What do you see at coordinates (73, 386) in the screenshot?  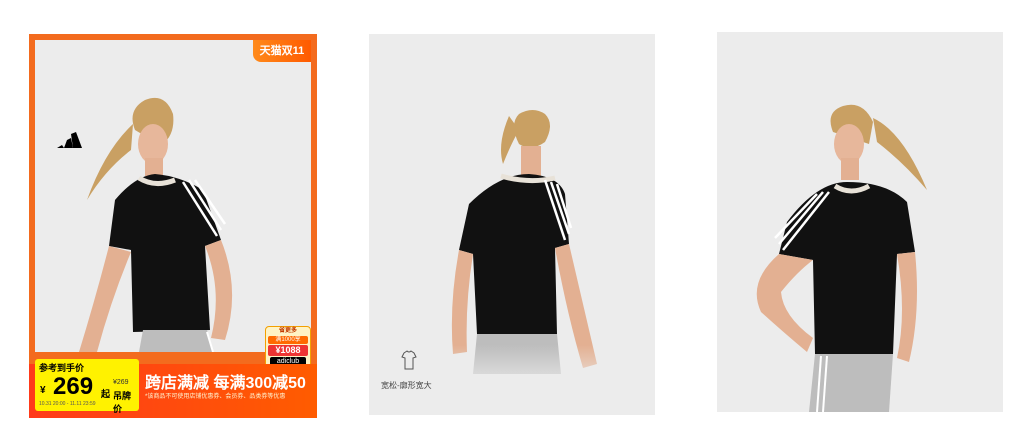 I see `price-value: 269` at bounding box center [73, 386].